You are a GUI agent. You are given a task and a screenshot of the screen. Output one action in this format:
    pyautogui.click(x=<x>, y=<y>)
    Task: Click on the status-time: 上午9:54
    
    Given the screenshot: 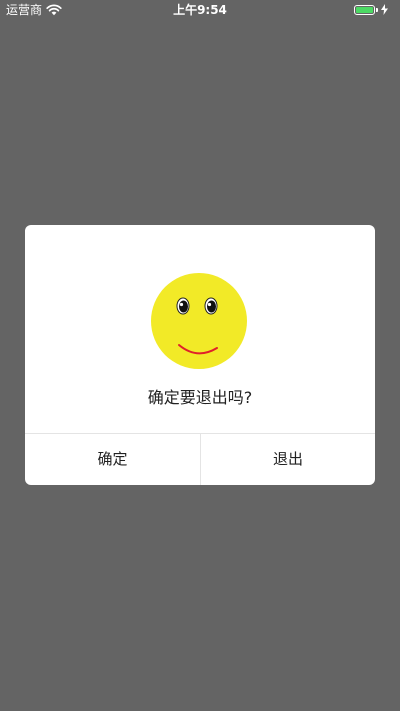 What is the action you would take?
    pyautogui.click(x=200, y=10)
    